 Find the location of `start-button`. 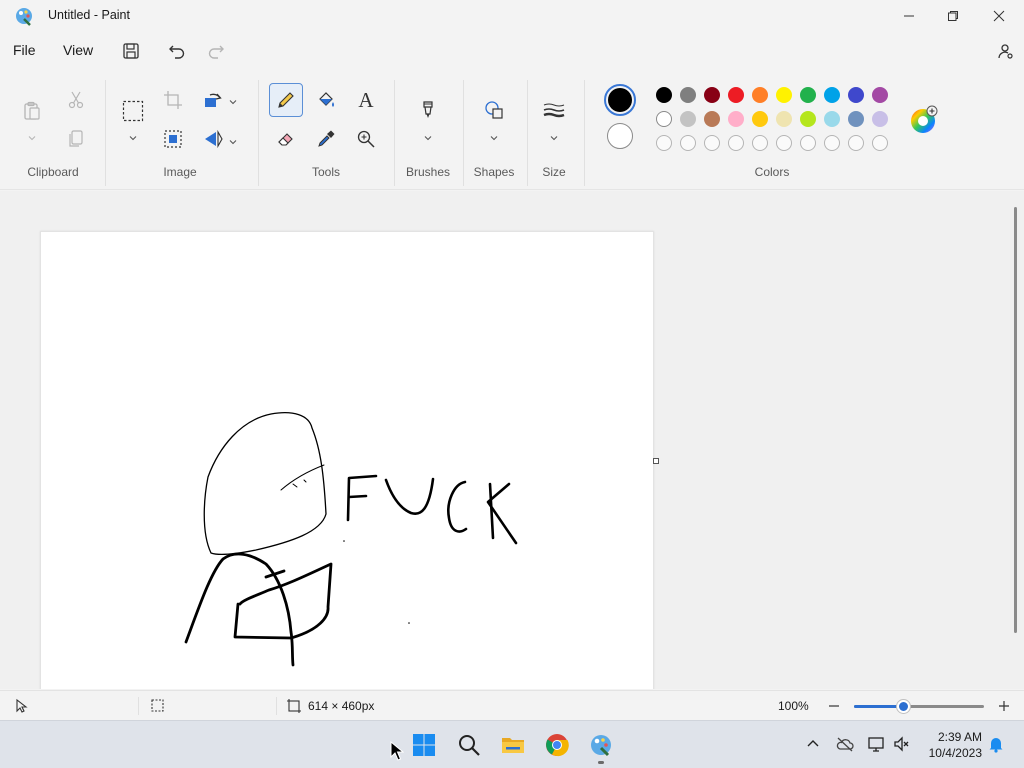

start-button is located at coordinates (424, 745).